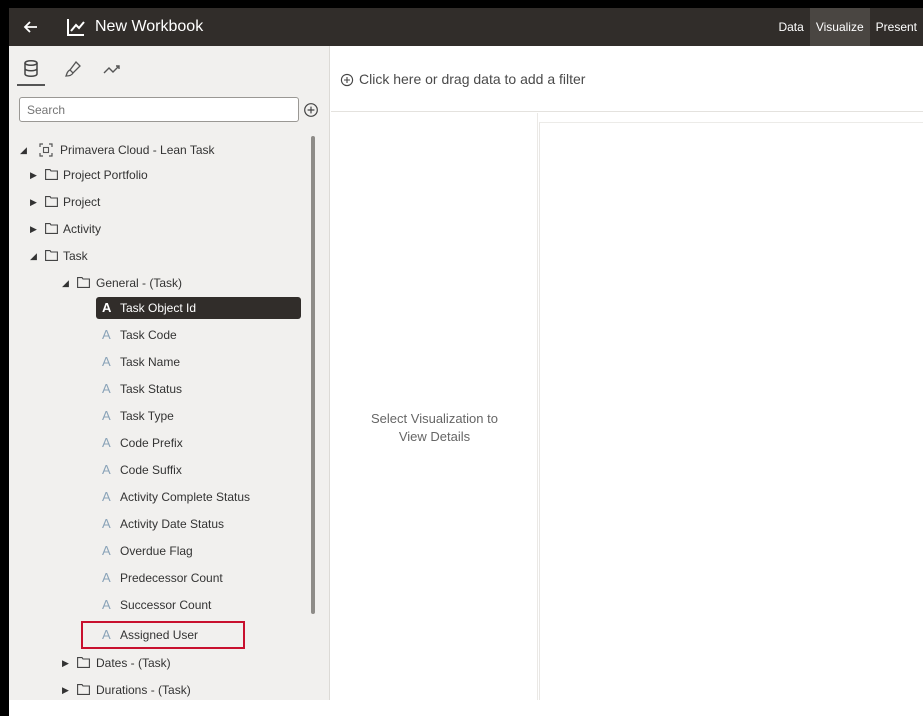 This screenshot has width=923, height=716. Describe the element at coordinates (150, 362) in the screenshot. I see `tree-item-label: Task Name` at that location.